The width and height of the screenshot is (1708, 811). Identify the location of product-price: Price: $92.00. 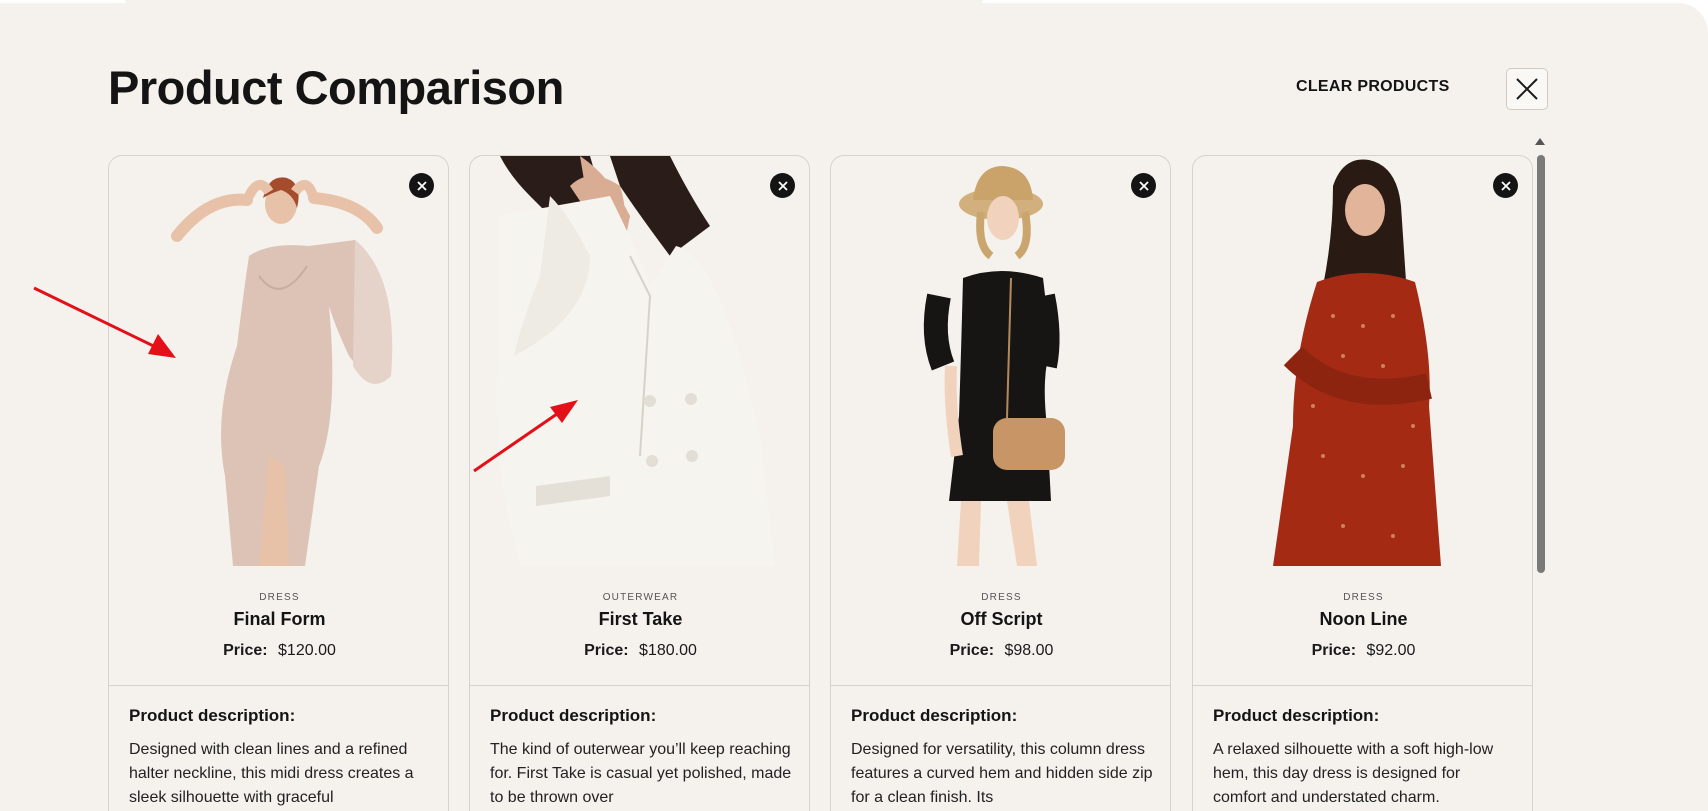
(1362, 651).